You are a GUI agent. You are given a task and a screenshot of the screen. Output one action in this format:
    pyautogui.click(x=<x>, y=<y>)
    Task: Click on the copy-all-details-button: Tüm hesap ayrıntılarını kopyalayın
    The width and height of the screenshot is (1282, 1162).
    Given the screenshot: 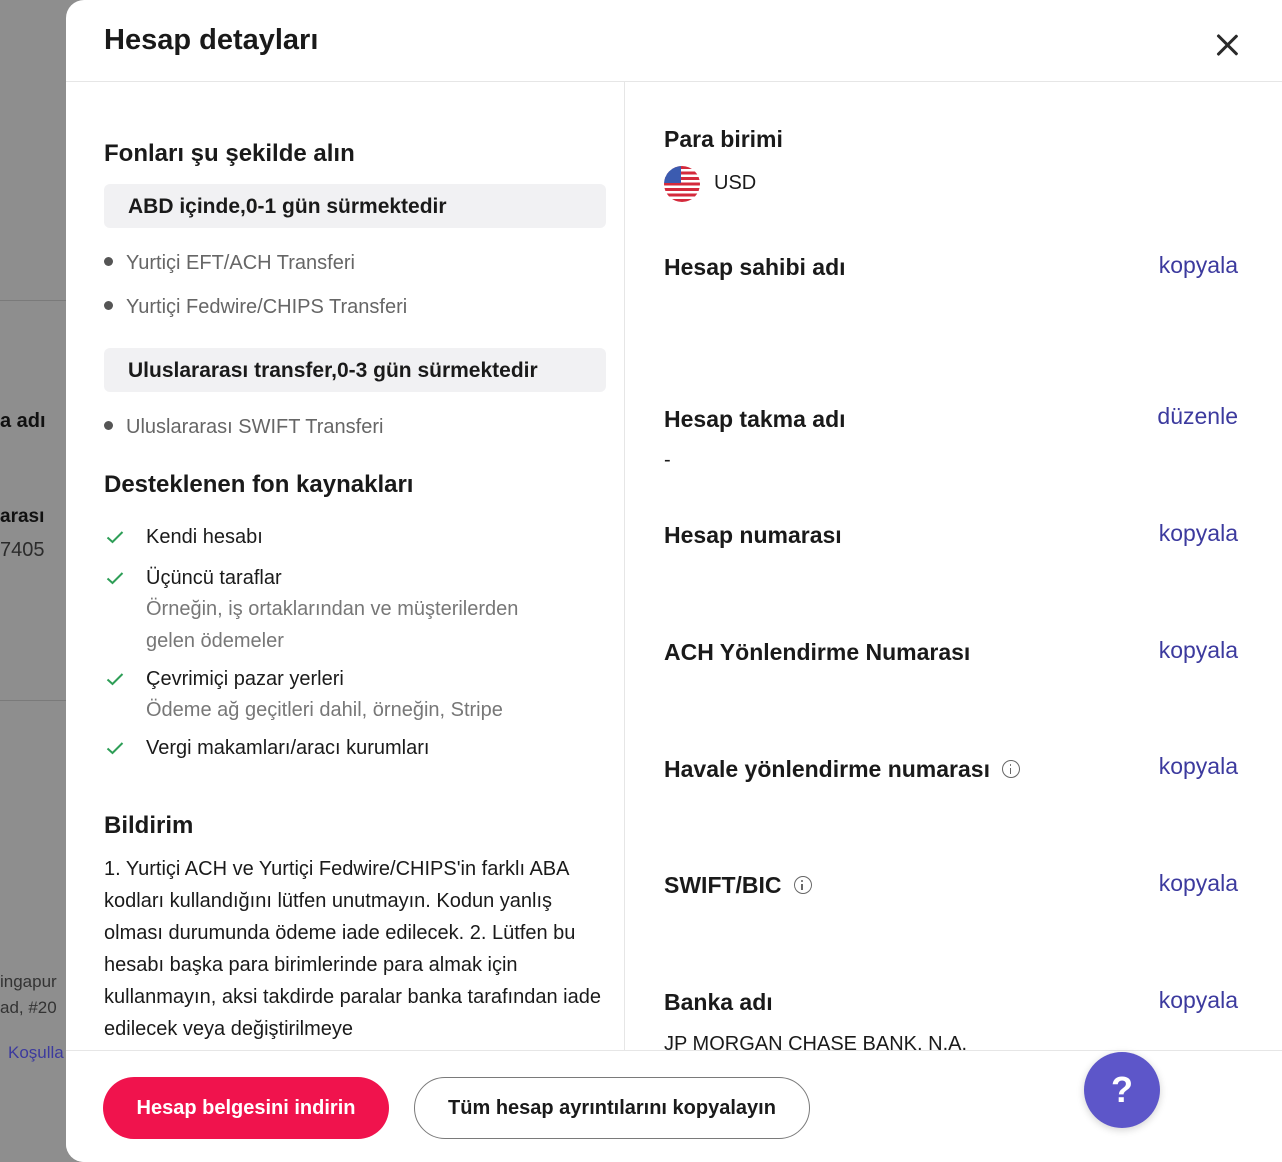 What is the action you would take?
    pyautogui.click(x=612, y=1108)
    